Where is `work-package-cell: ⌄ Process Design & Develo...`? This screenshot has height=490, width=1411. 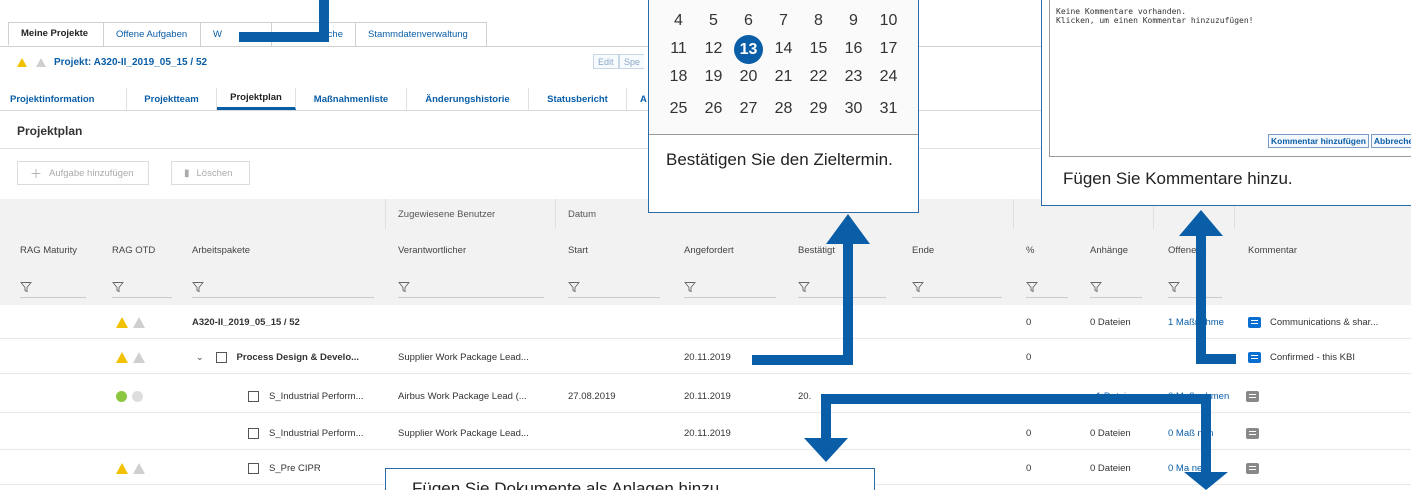
work-package-cell: ⌄ Process Design & Develo... is located at coordinates (288, 357).